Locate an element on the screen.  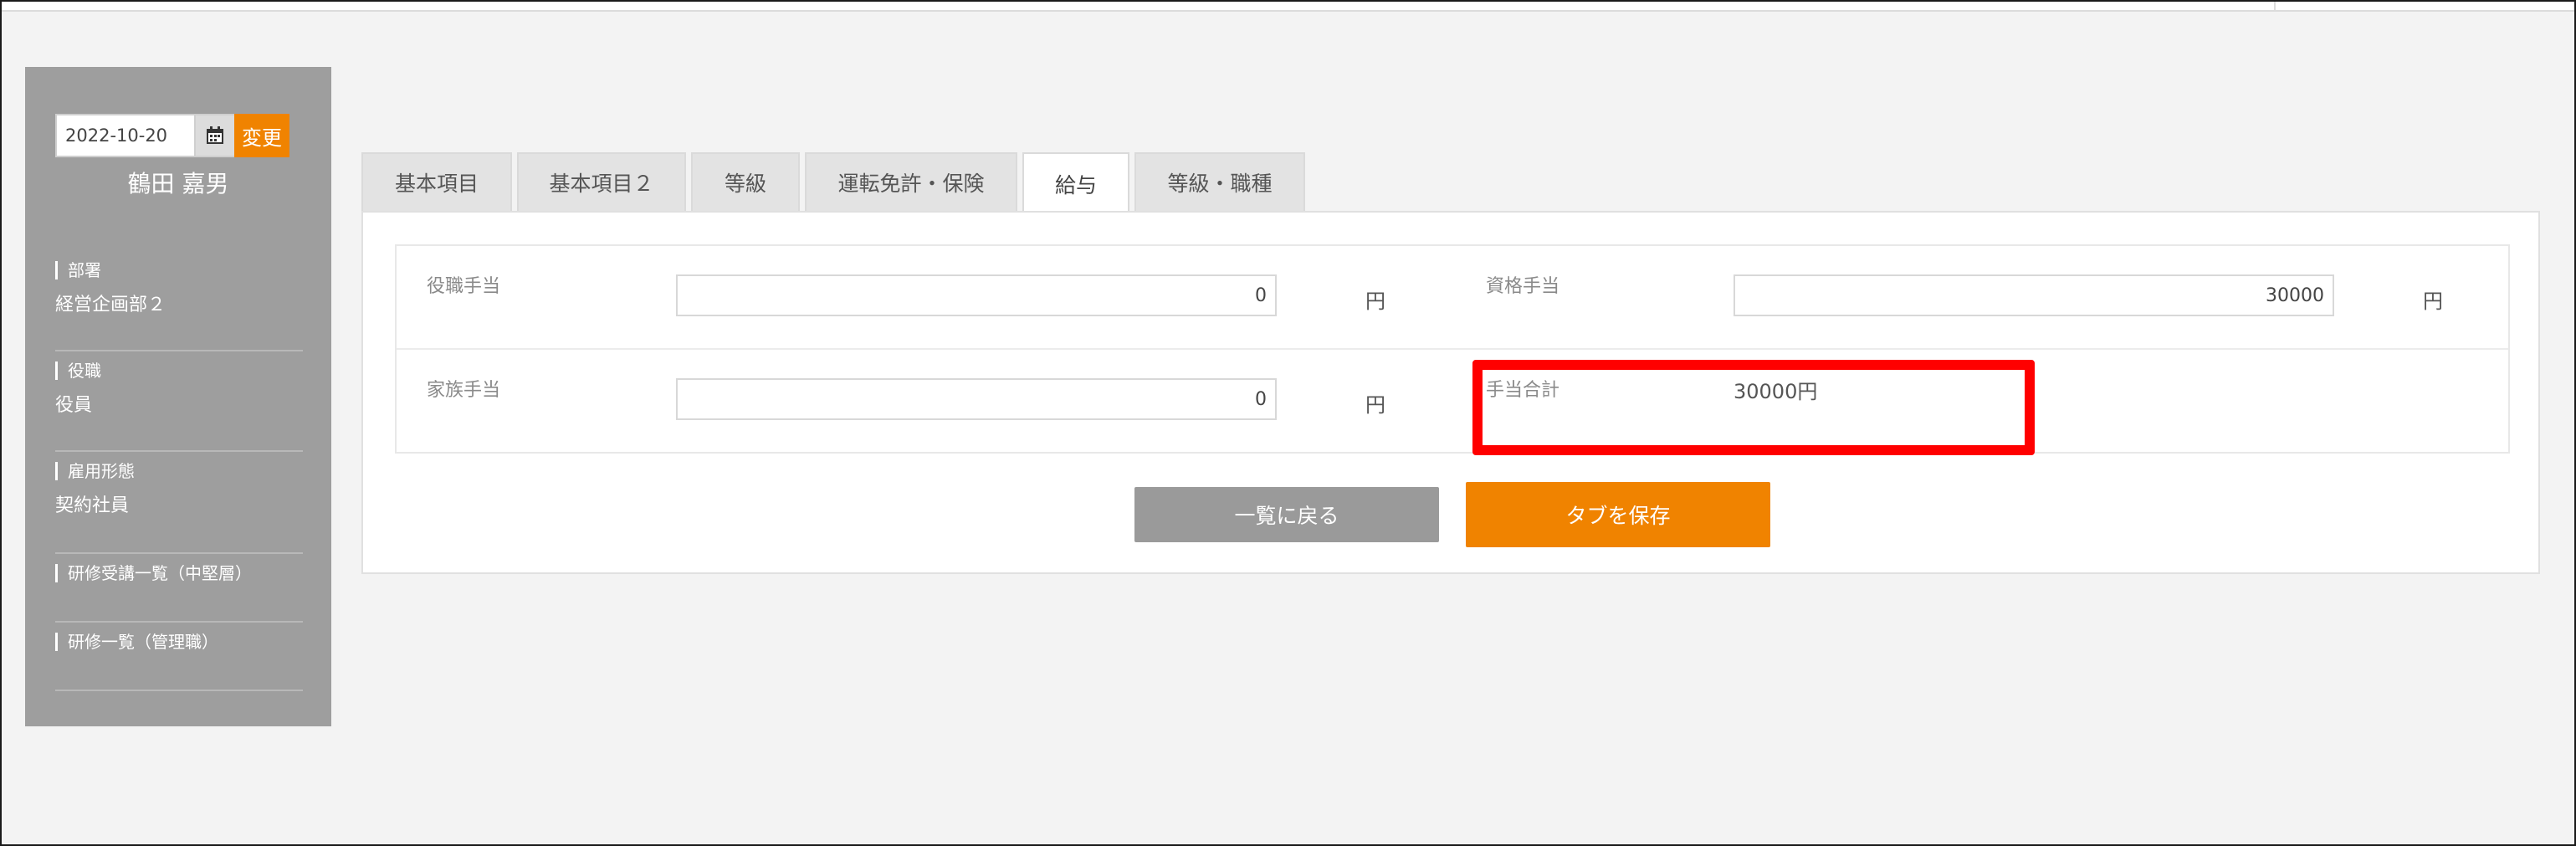
sidebar-item-label: 雇用形態 is located at coordinates (179, 471).